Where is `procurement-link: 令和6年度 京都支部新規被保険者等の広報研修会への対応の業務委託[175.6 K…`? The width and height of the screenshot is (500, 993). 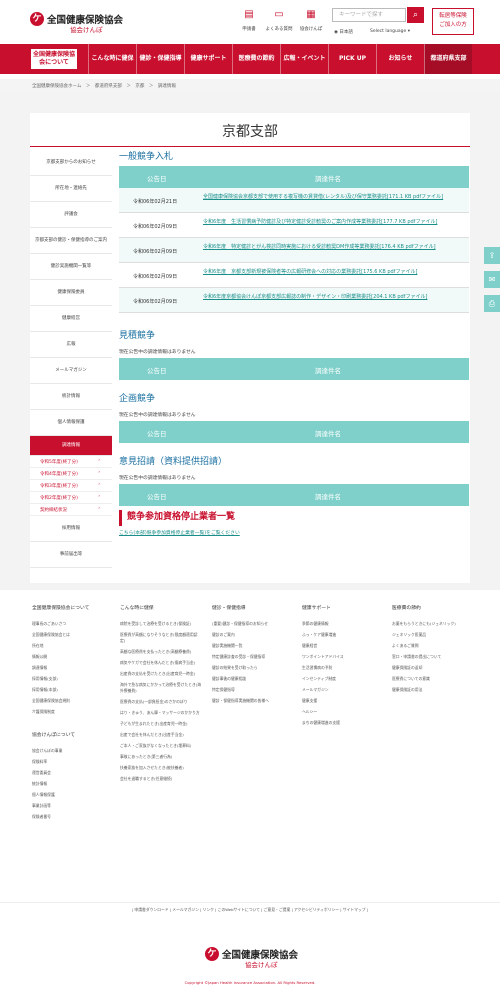 procurement-link: 令和6年度 京都支部新規被保険者等の広報研修会への対応の業務委託[175.6 K… is located at coordinates (334, 272).